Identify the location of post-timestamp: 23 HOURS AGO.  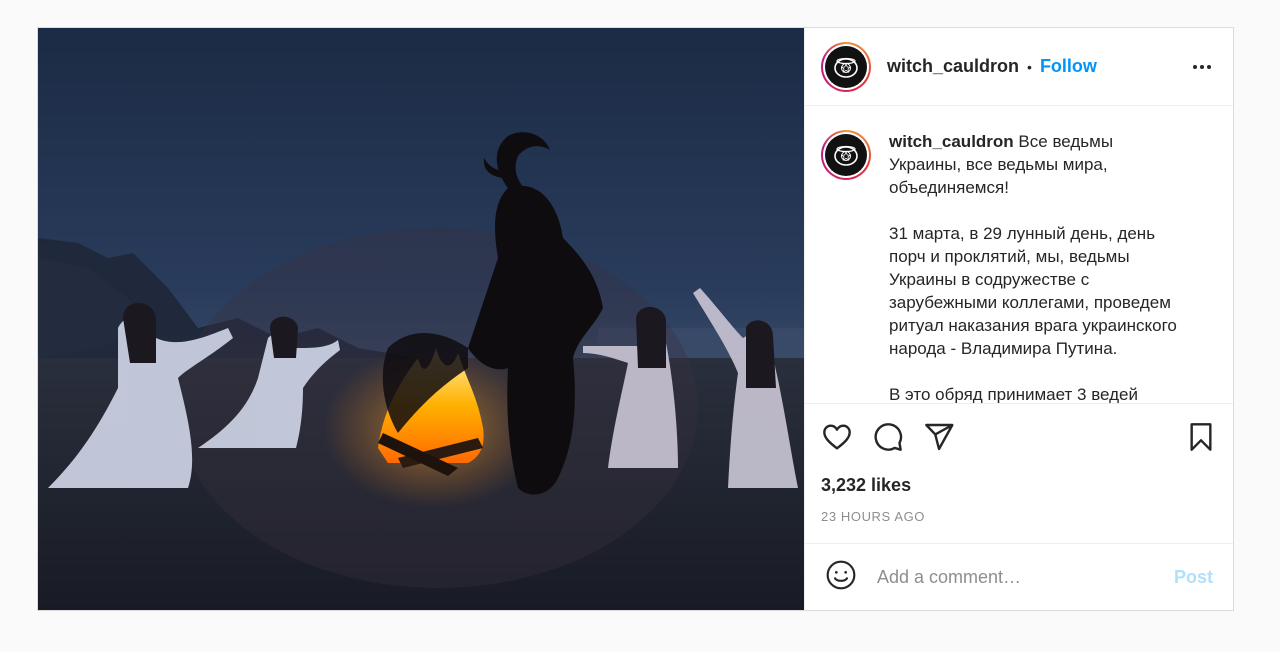
(1019, 516).